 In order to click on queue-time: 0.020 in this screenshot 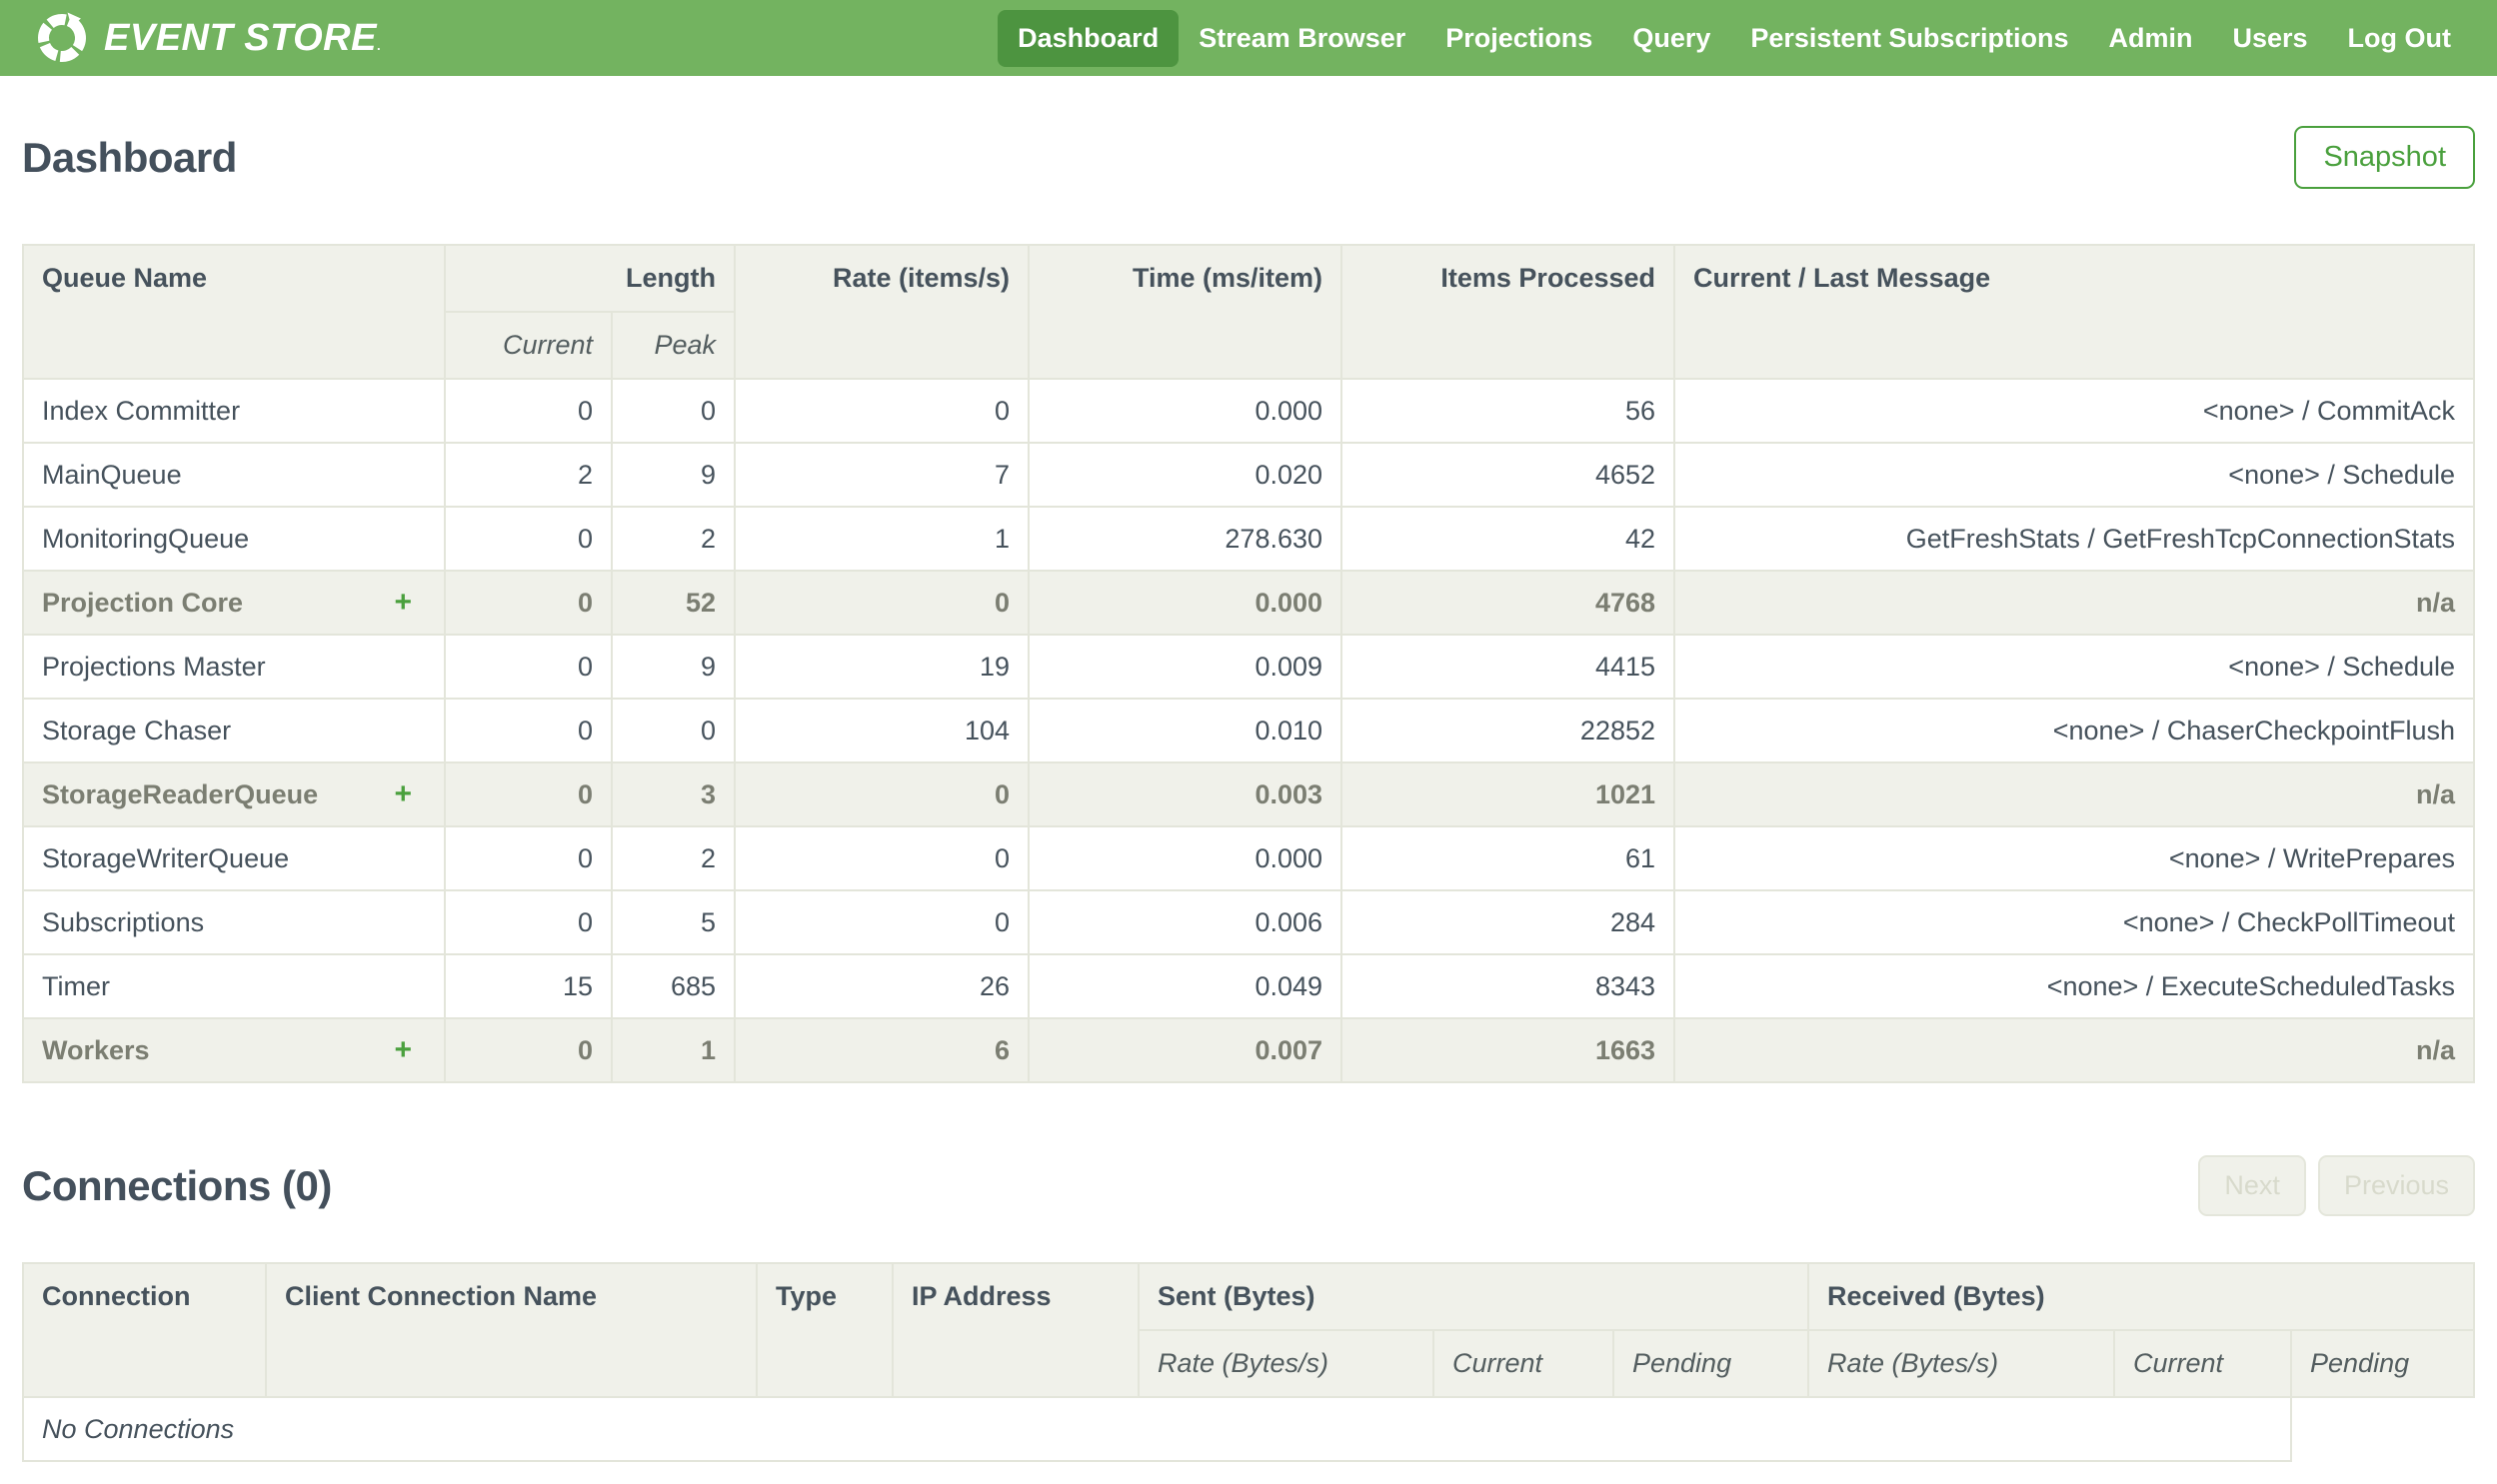, I will do `click(1185, 475)`.